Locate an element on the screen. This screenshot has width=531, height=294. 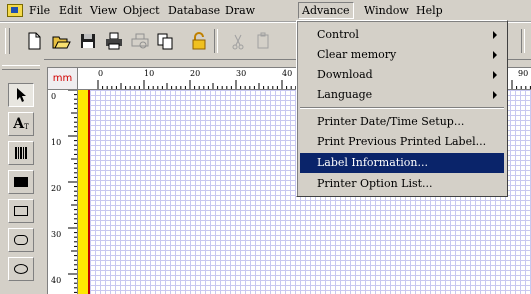
cut-icon is located at coordinates (238, 41).